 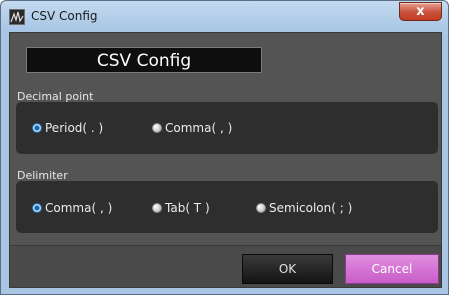 I want to click on radio-semicolon: Semicolon( ; ), so click(x=304, y=208).